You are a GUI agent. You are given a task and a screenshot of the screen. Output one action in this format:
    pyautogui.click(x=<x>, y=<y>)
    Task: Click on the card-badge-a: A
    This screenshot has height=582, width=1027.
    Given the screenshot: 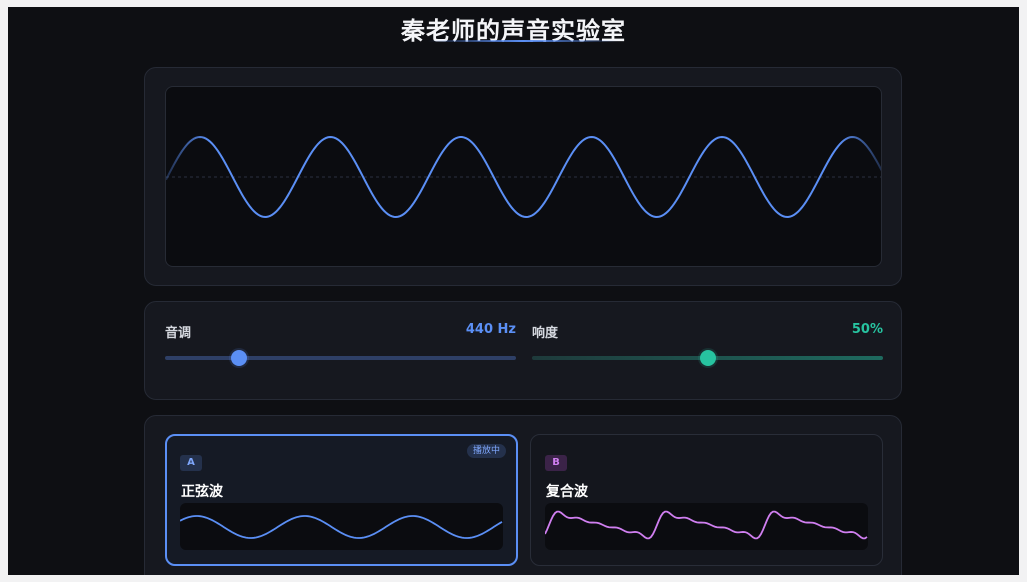 What is the action you would take?
    pyautogui.click(x=191, y=463)
    